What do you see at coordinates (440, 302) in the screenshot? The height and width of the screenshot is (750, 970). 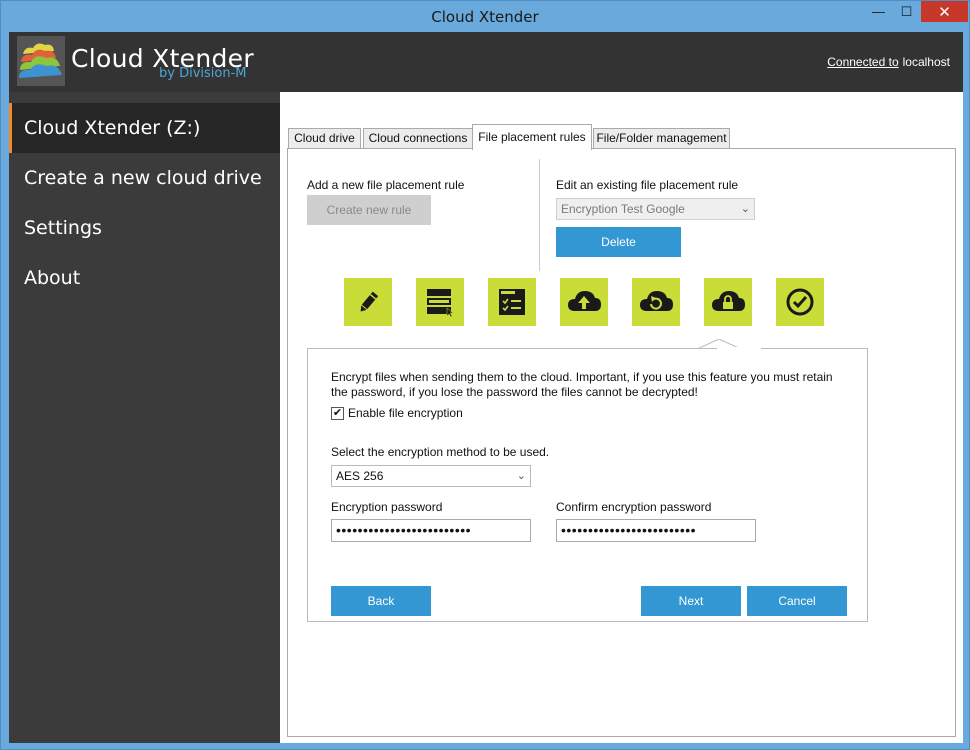 I see `drives-icon` at bounding box center [440, 302].